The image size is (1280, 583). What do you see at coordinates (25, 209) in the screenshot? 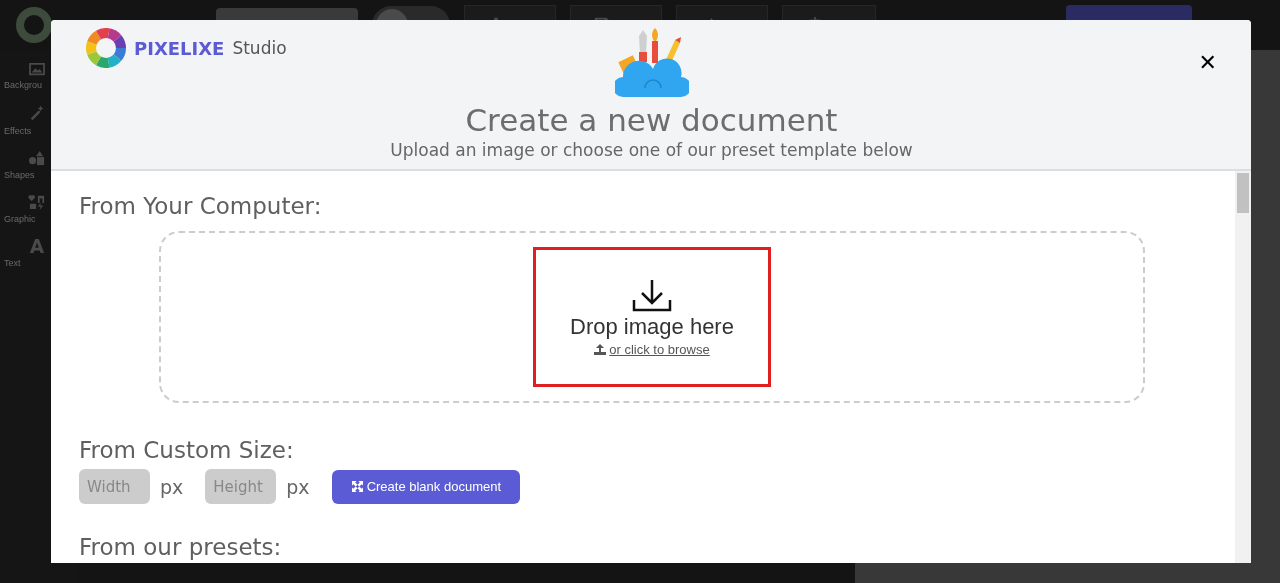
I see `sidebar-item: Graphic` at bounding box center [25, 209].